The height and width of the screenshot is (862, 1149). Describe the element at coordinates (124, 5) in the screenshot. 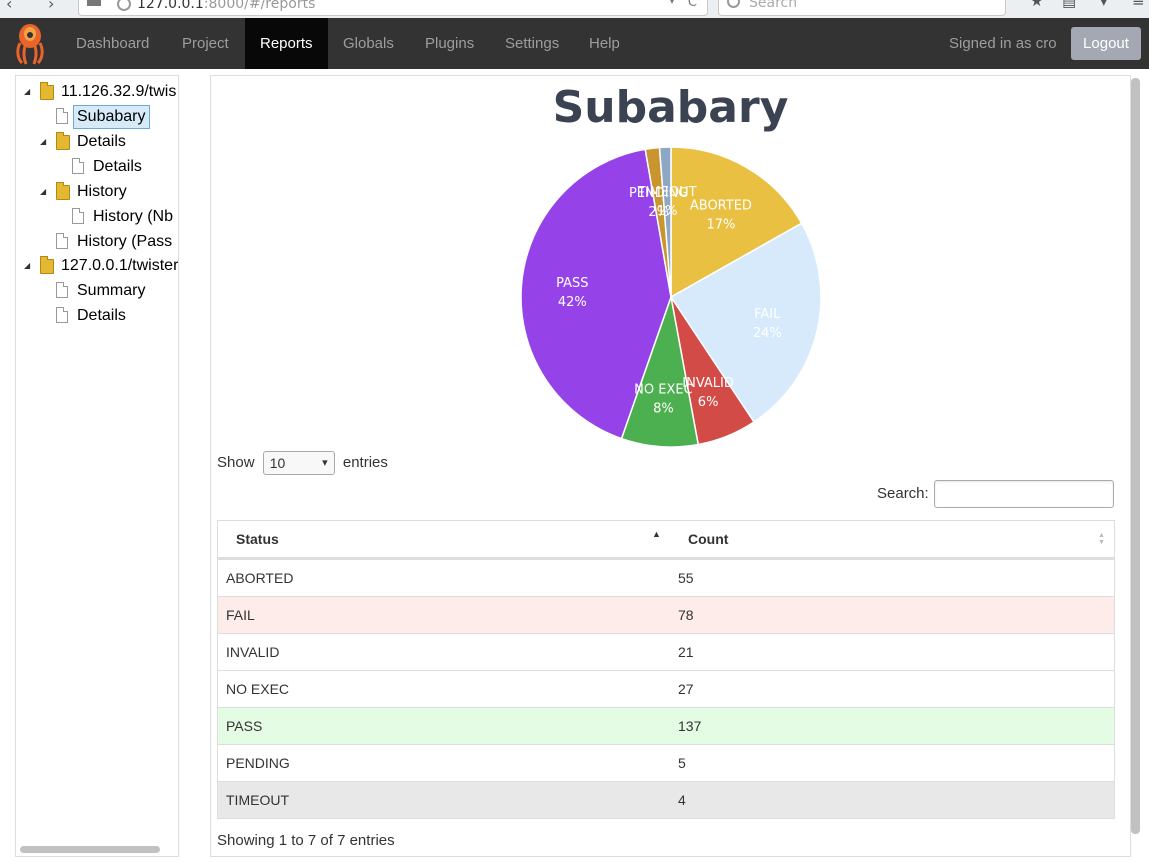

I see `info-icon` at that location.